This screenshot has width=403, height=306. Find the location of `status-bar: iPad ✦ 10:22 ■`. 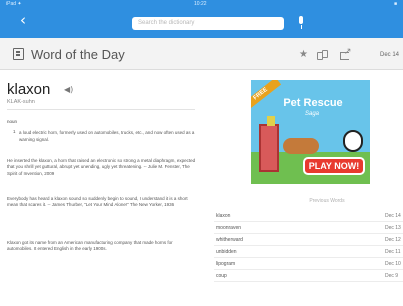

status-bar: iPad ✦ 10:22 ■ is located at coordinates (201, 5).